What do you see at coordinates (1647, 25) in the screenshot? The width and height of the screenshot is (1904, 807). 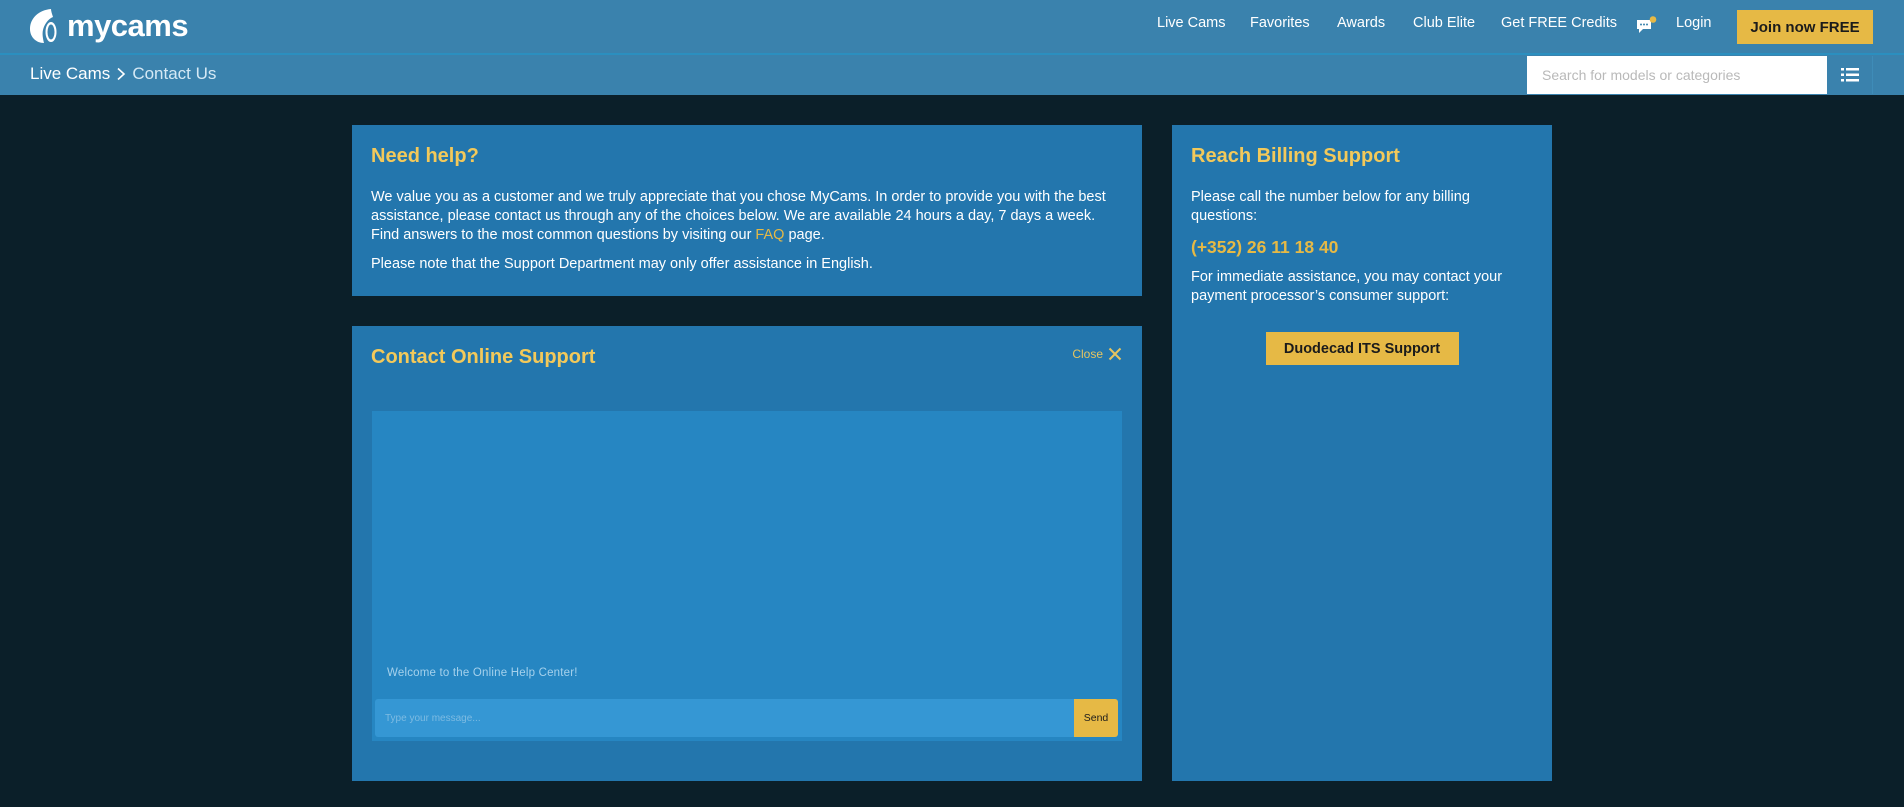 I see `chat-notification-icon` at bounding box center [1647, 25].